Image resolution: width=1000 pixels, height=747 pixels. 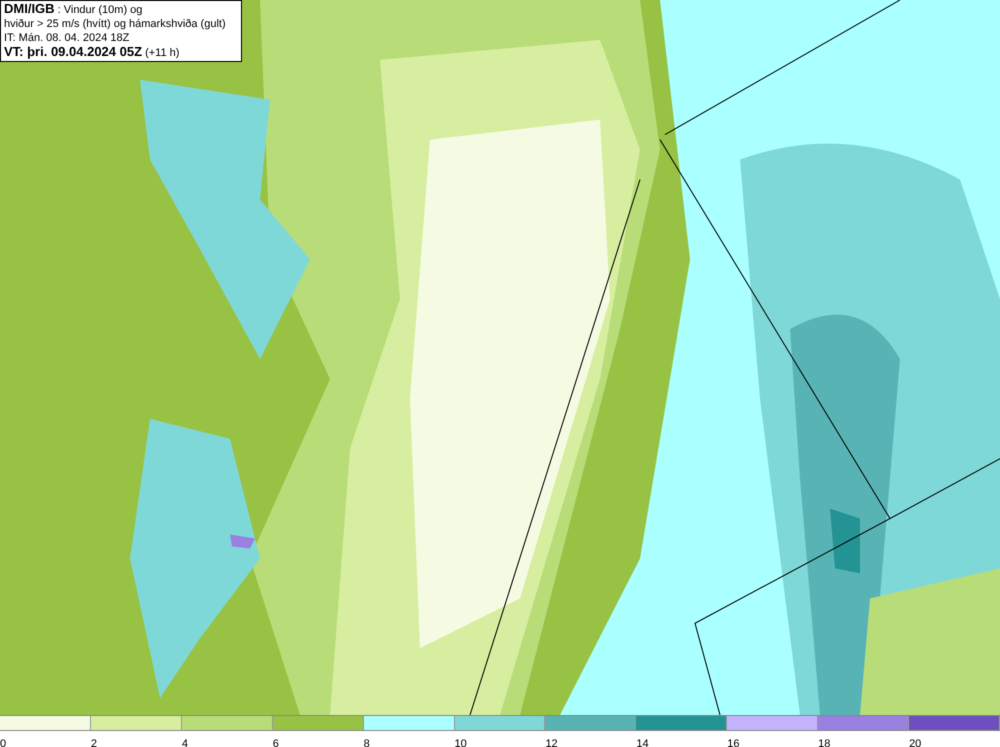 What do you see at coordinates (115, 24) in the screenshot?
I see `title-line: hviður > 25 m/s (hvítt) og hámarkshviða (gult)` at bounding box center [115, 24].